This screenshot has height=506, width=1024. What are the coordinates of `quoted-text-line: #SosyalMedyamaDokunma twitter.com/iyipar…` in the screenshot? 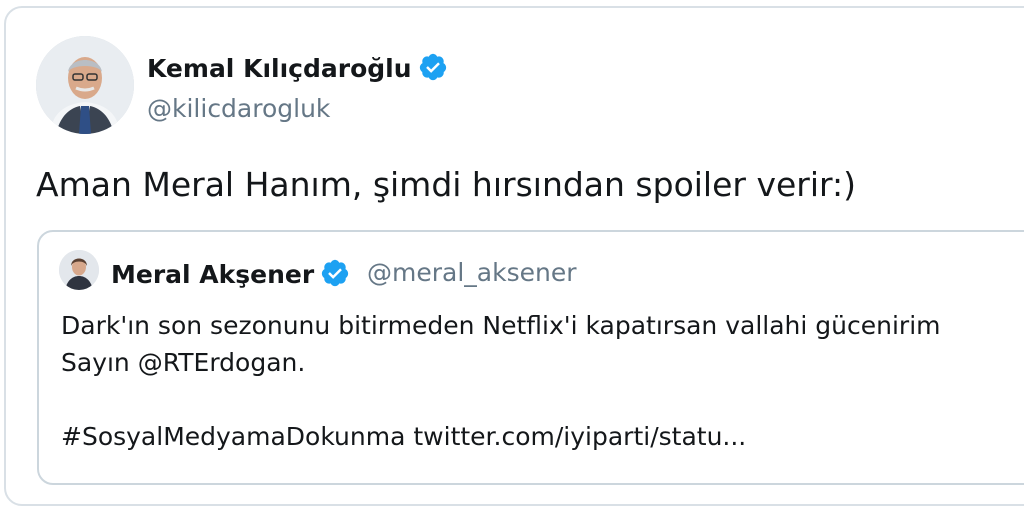 It's located at (404, 436).